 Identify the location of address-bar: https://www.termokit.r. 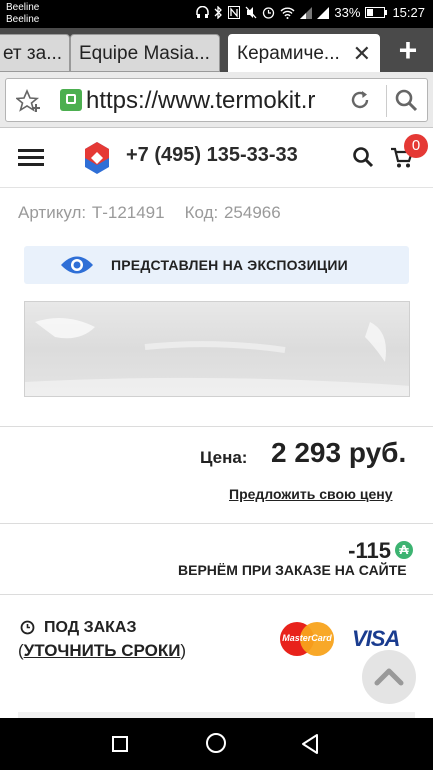
(216, 100).